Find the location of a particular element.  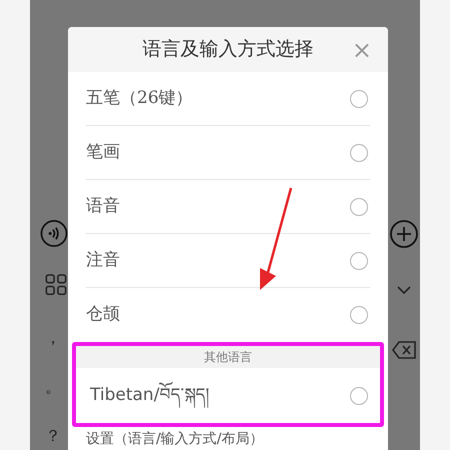

option-row: 笔画 is located at coordinates (228, 153).